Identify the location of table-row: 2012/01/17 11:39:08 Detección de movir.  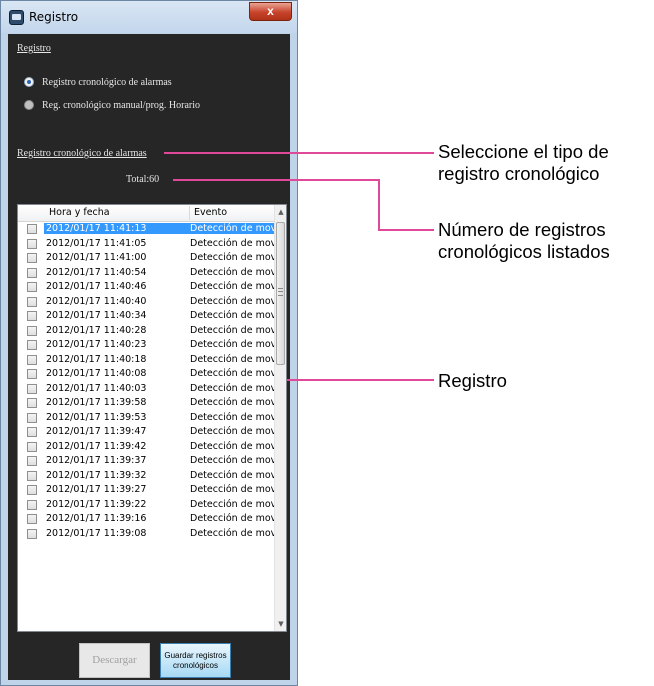
(146, 534).